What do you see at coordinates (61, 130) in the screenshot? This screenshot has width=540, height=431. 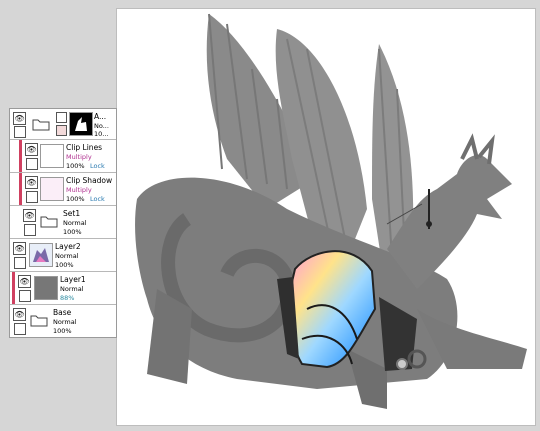 I see `mask-link-icon` at bounding box center [61, 130].